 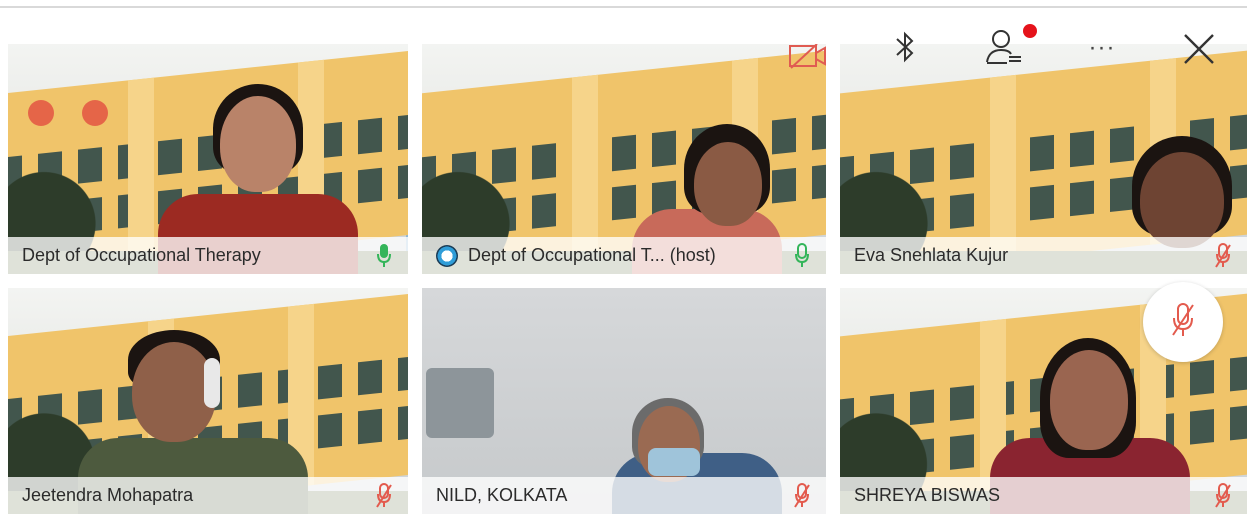 I want to click on video-tile-3: Eva Snehlata Kujur, so click(x=1043, y=159).